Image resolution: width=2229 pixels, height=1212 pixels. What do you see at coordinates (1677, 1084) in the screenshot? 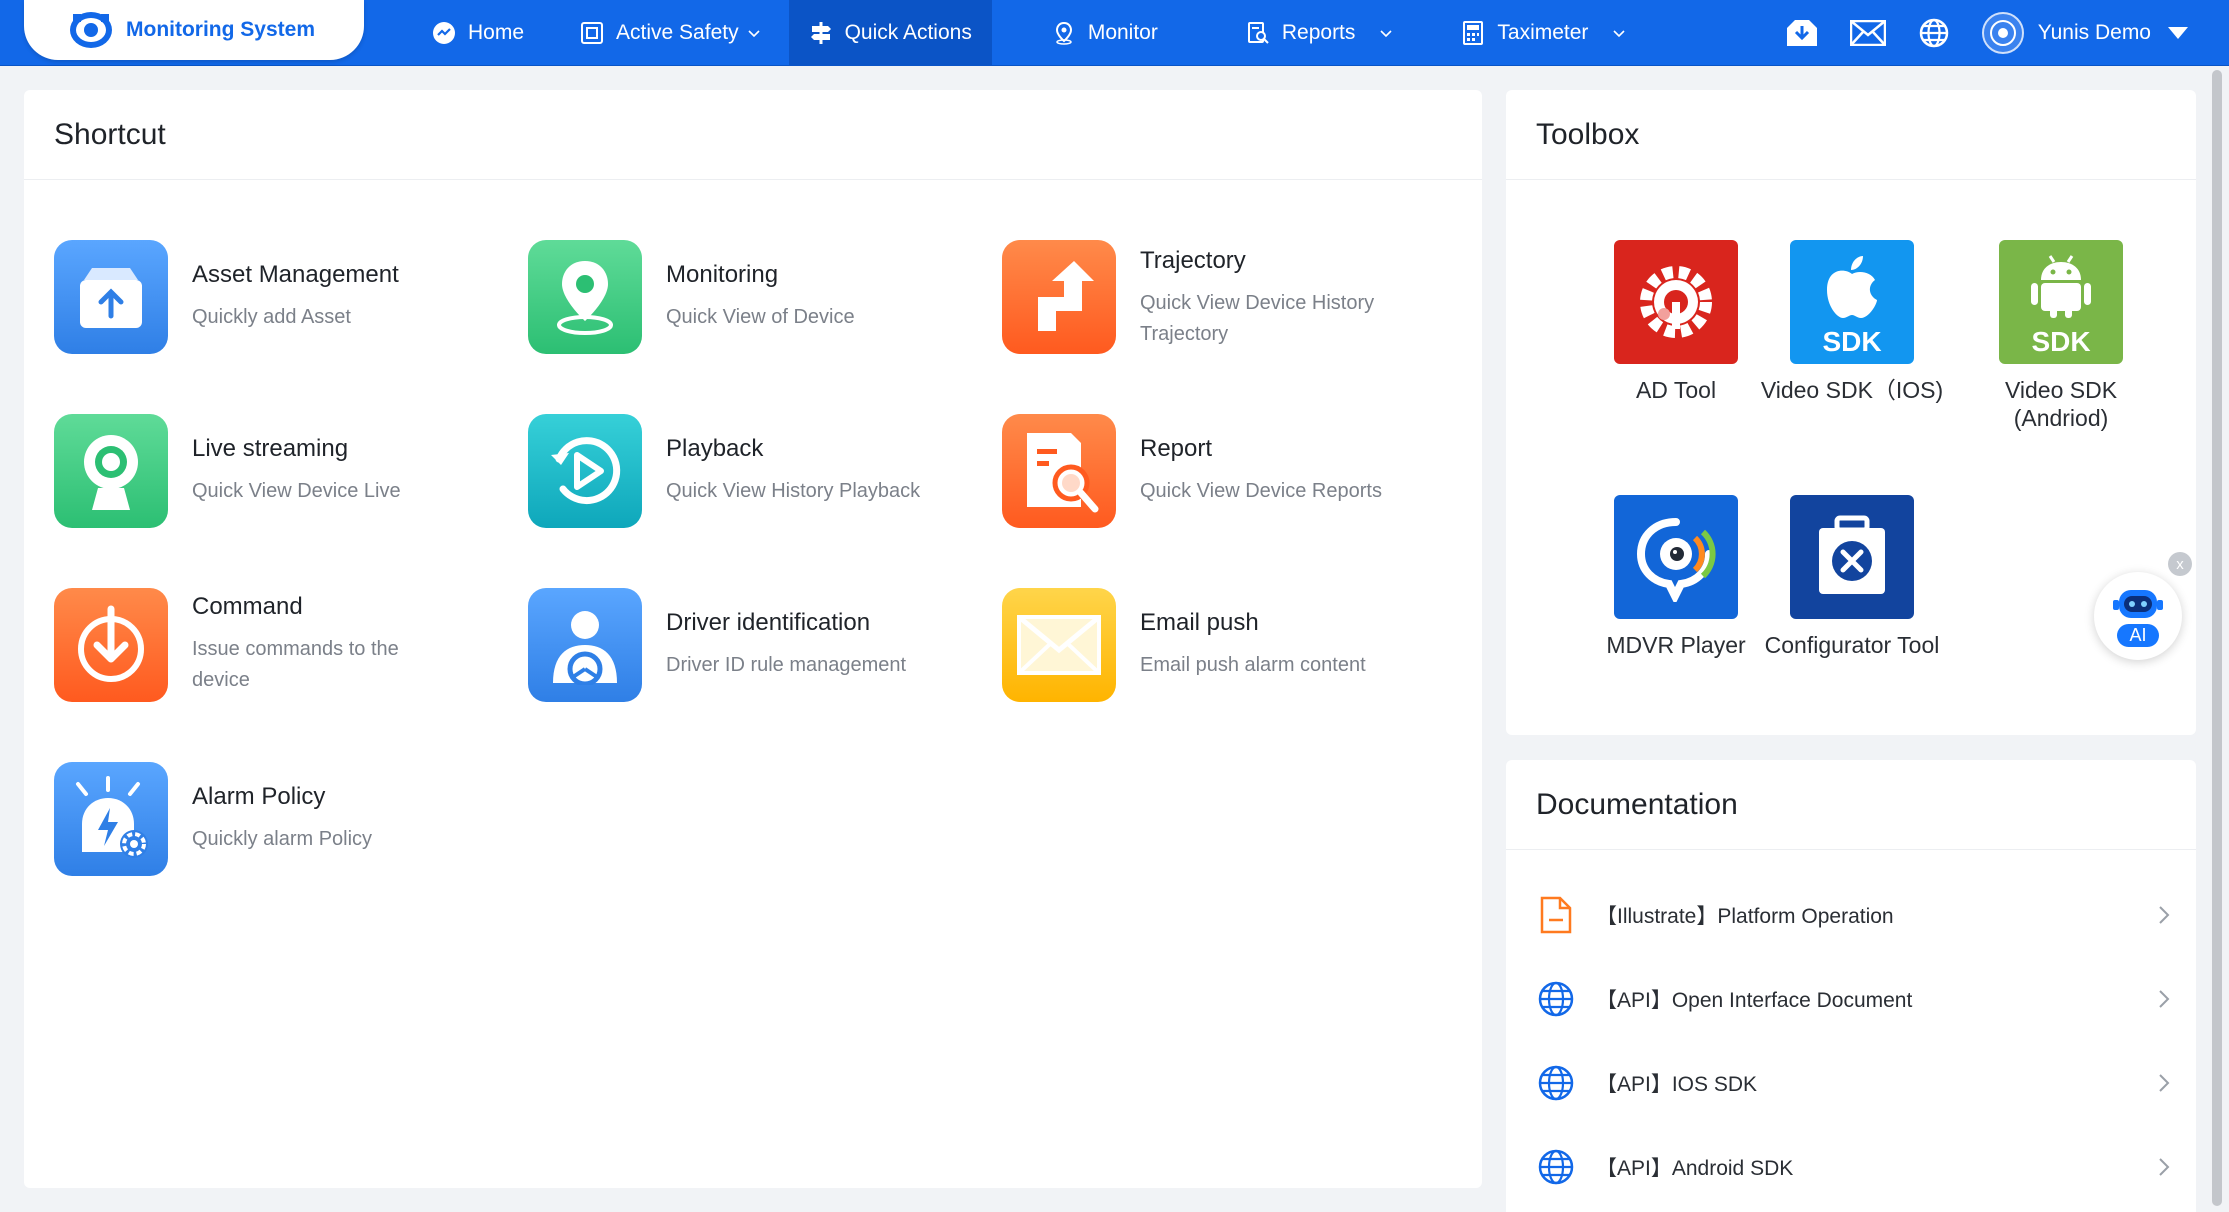
I see `doc-label: 【API】IOS SDK` at bounding box center [1677, 1084].